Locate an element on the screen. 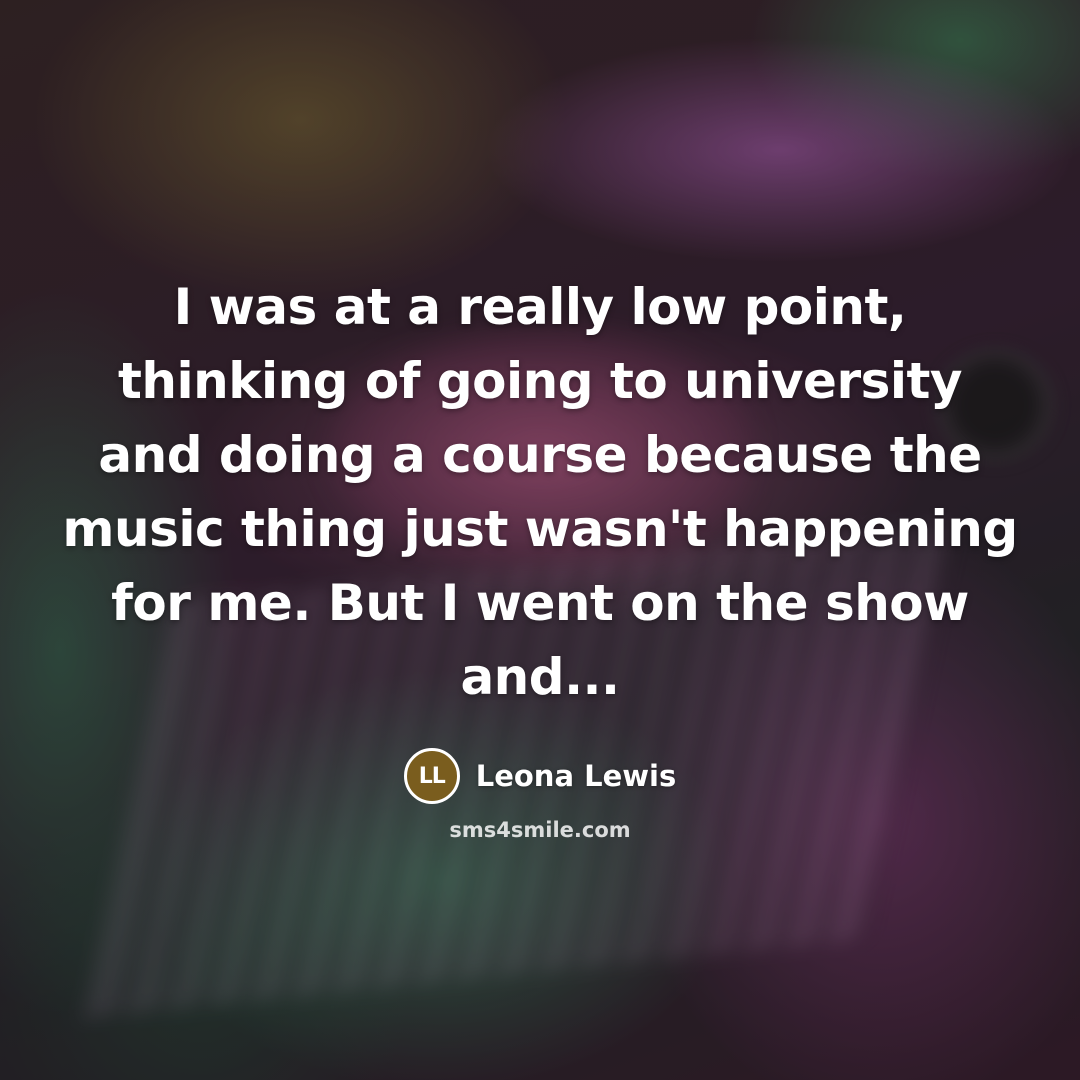 The width and height of the screenshot is (1080, 1080). site-watermark: sms4smile.com is located at coordinates (540, 830).